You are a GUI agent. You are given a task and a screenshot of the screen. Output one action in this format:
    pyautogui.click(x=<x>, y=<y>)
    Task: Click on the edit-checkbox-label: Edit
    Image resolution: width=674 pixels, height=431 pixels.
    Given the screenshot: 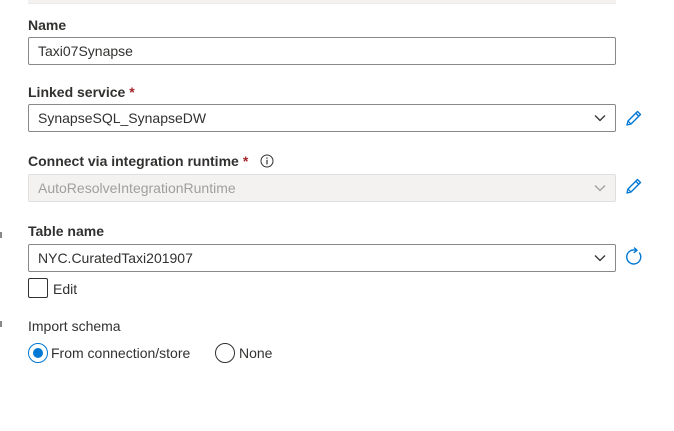 What is the action you would take?
    pyautogui.click(x=65, y=289)
    